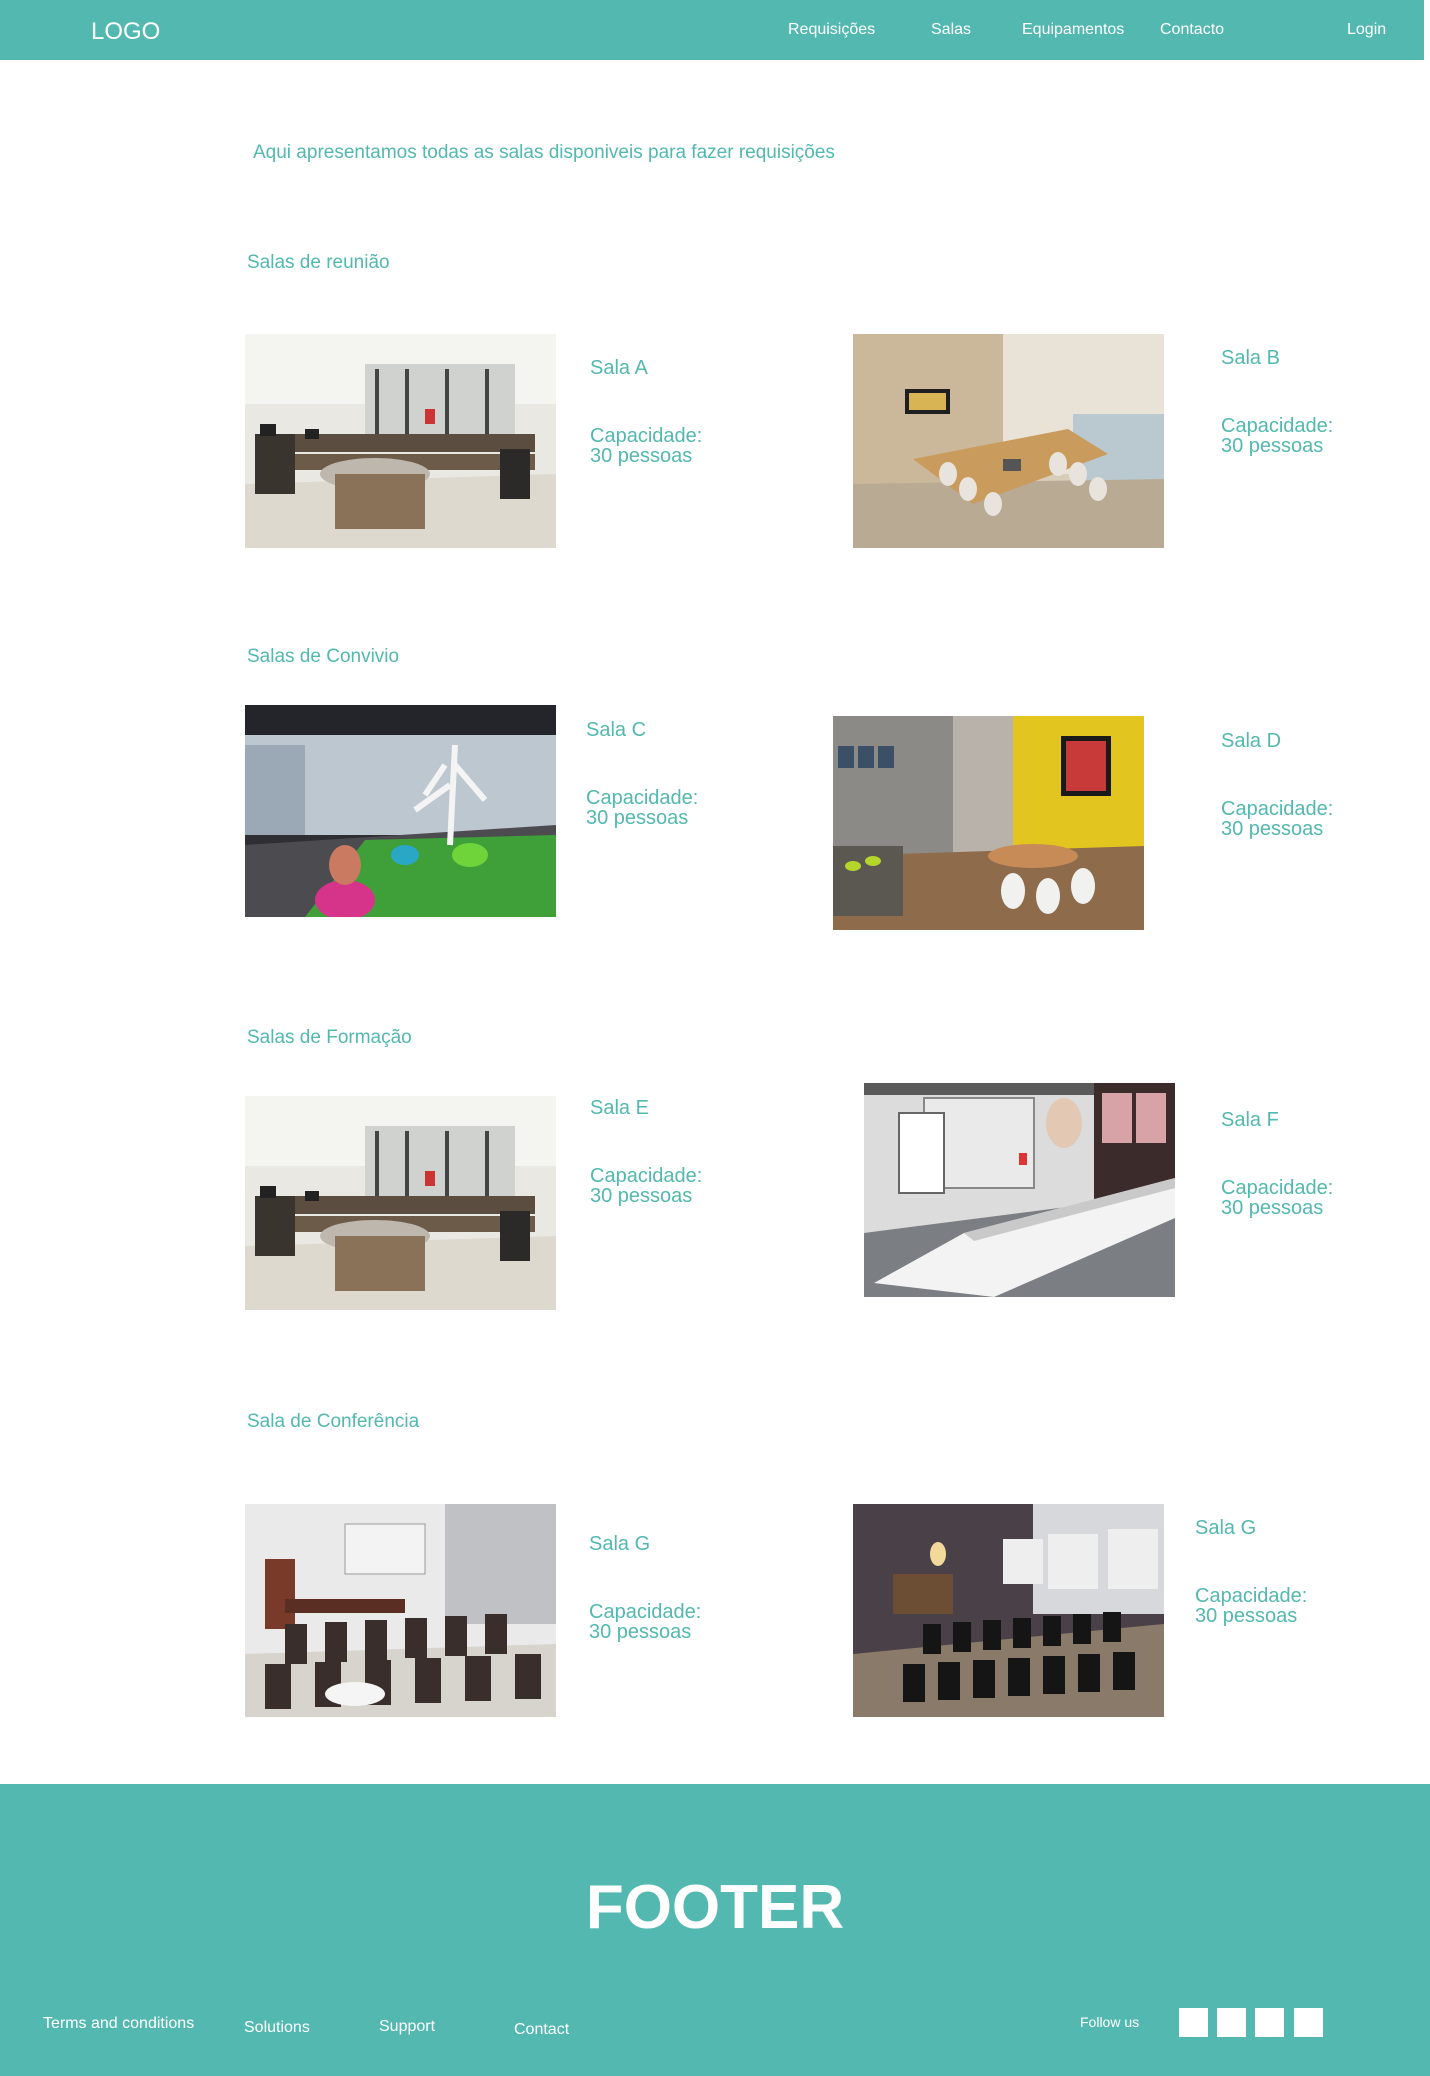 The image size is (1430, 2076). Describe the element at coordinates (951, 30) in the screenshot. I see `nav-salas: Salas` at that location.